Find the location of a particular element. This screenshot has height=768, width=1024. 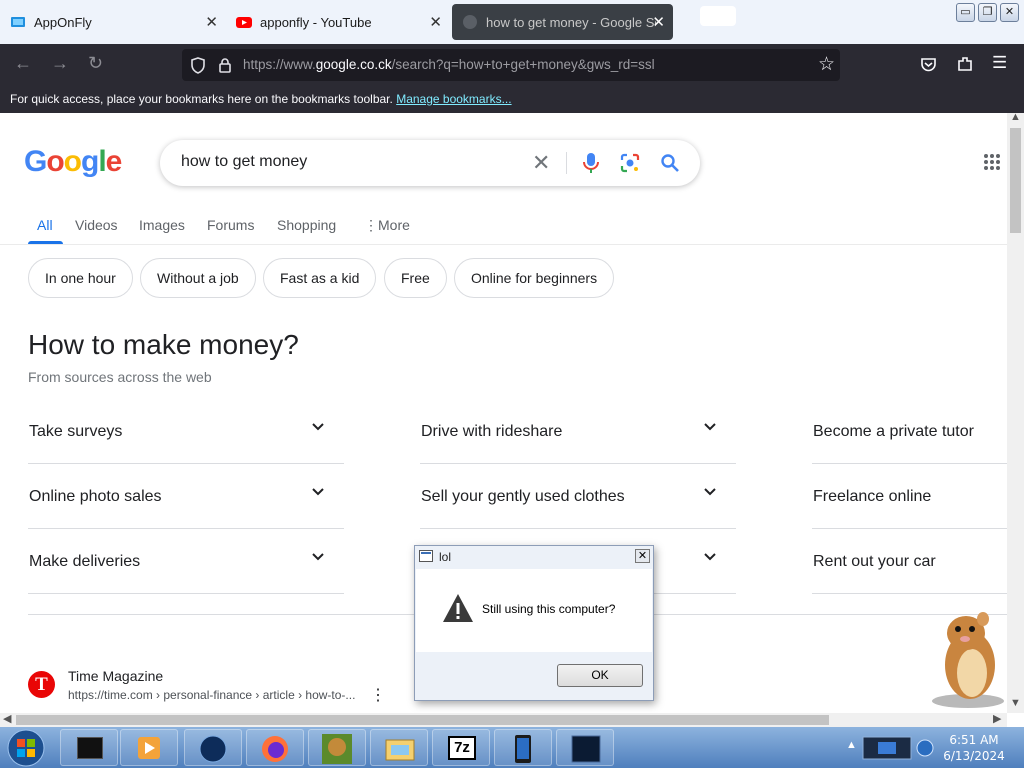

idea-accordion-item: Sell your gently used clothes is located at coordinates (578, 496).